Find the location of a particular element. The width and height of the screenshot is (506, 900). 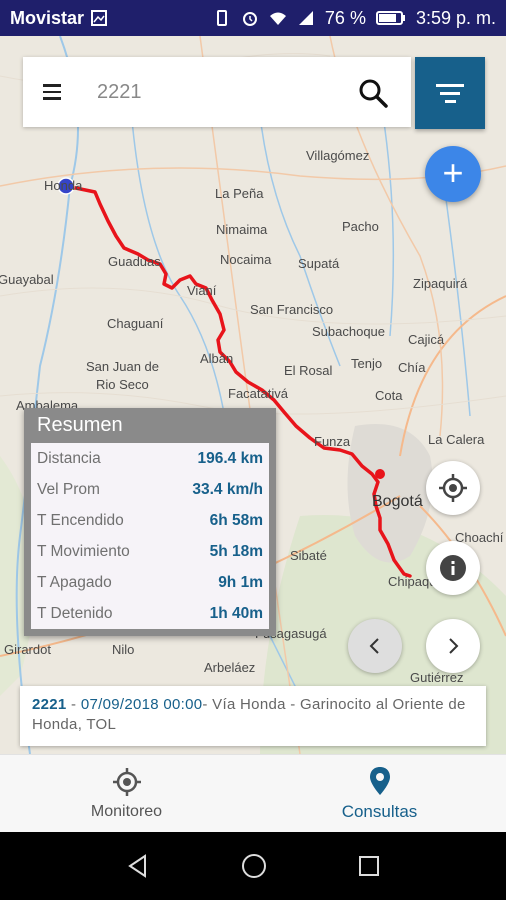

place-label: Guayabal is located at coordinates (27, 279).